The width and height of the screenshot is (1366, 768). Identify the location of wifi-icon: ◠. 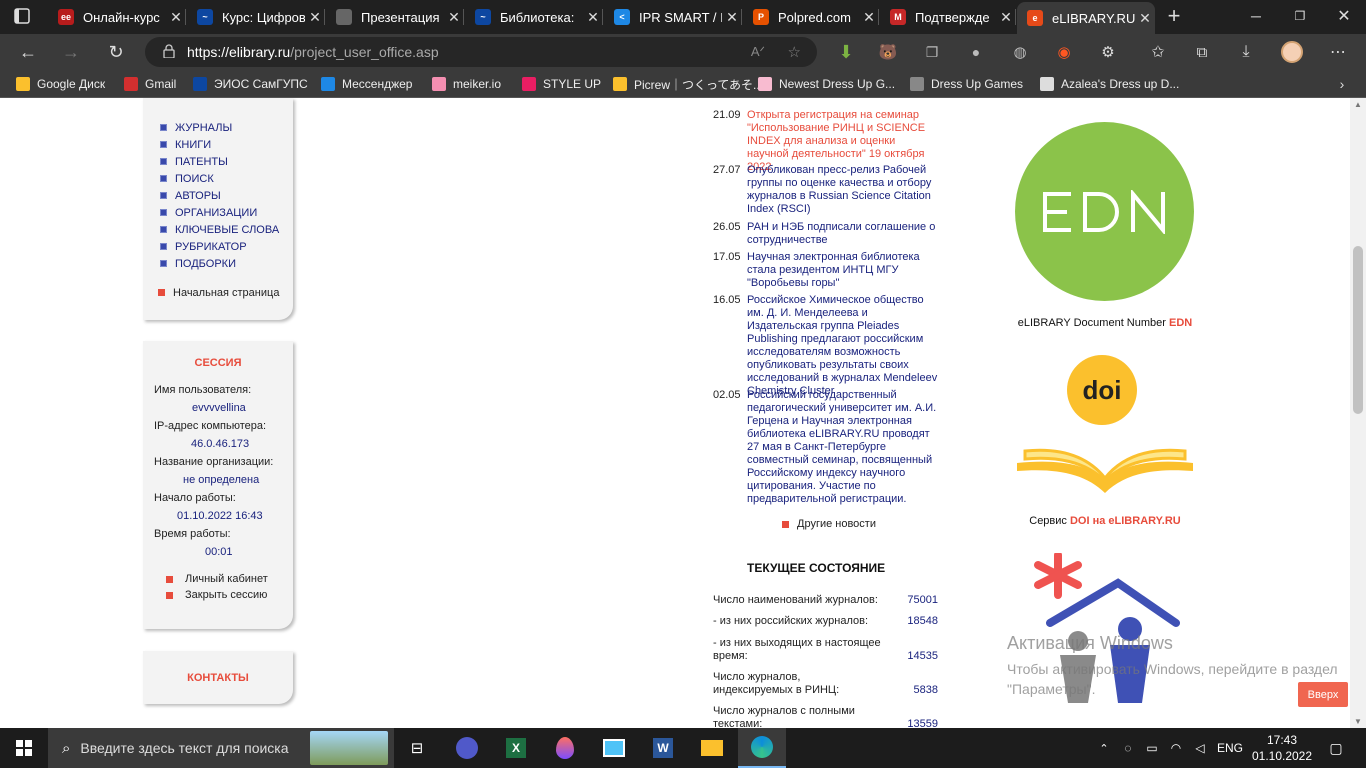
(1176, 748).